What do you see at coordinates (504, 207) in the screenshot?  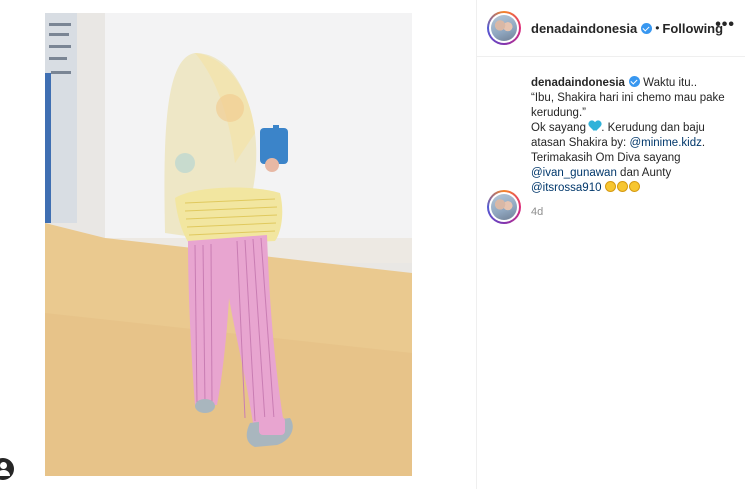 I see `caption-author-avatar` at bounding box center [504, 207].